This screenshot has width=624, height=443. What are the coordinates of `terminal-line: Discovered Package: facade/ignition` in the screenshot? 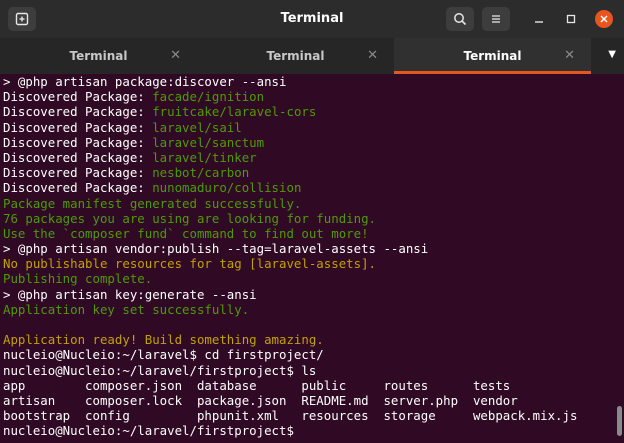 It's located at (307, 96).